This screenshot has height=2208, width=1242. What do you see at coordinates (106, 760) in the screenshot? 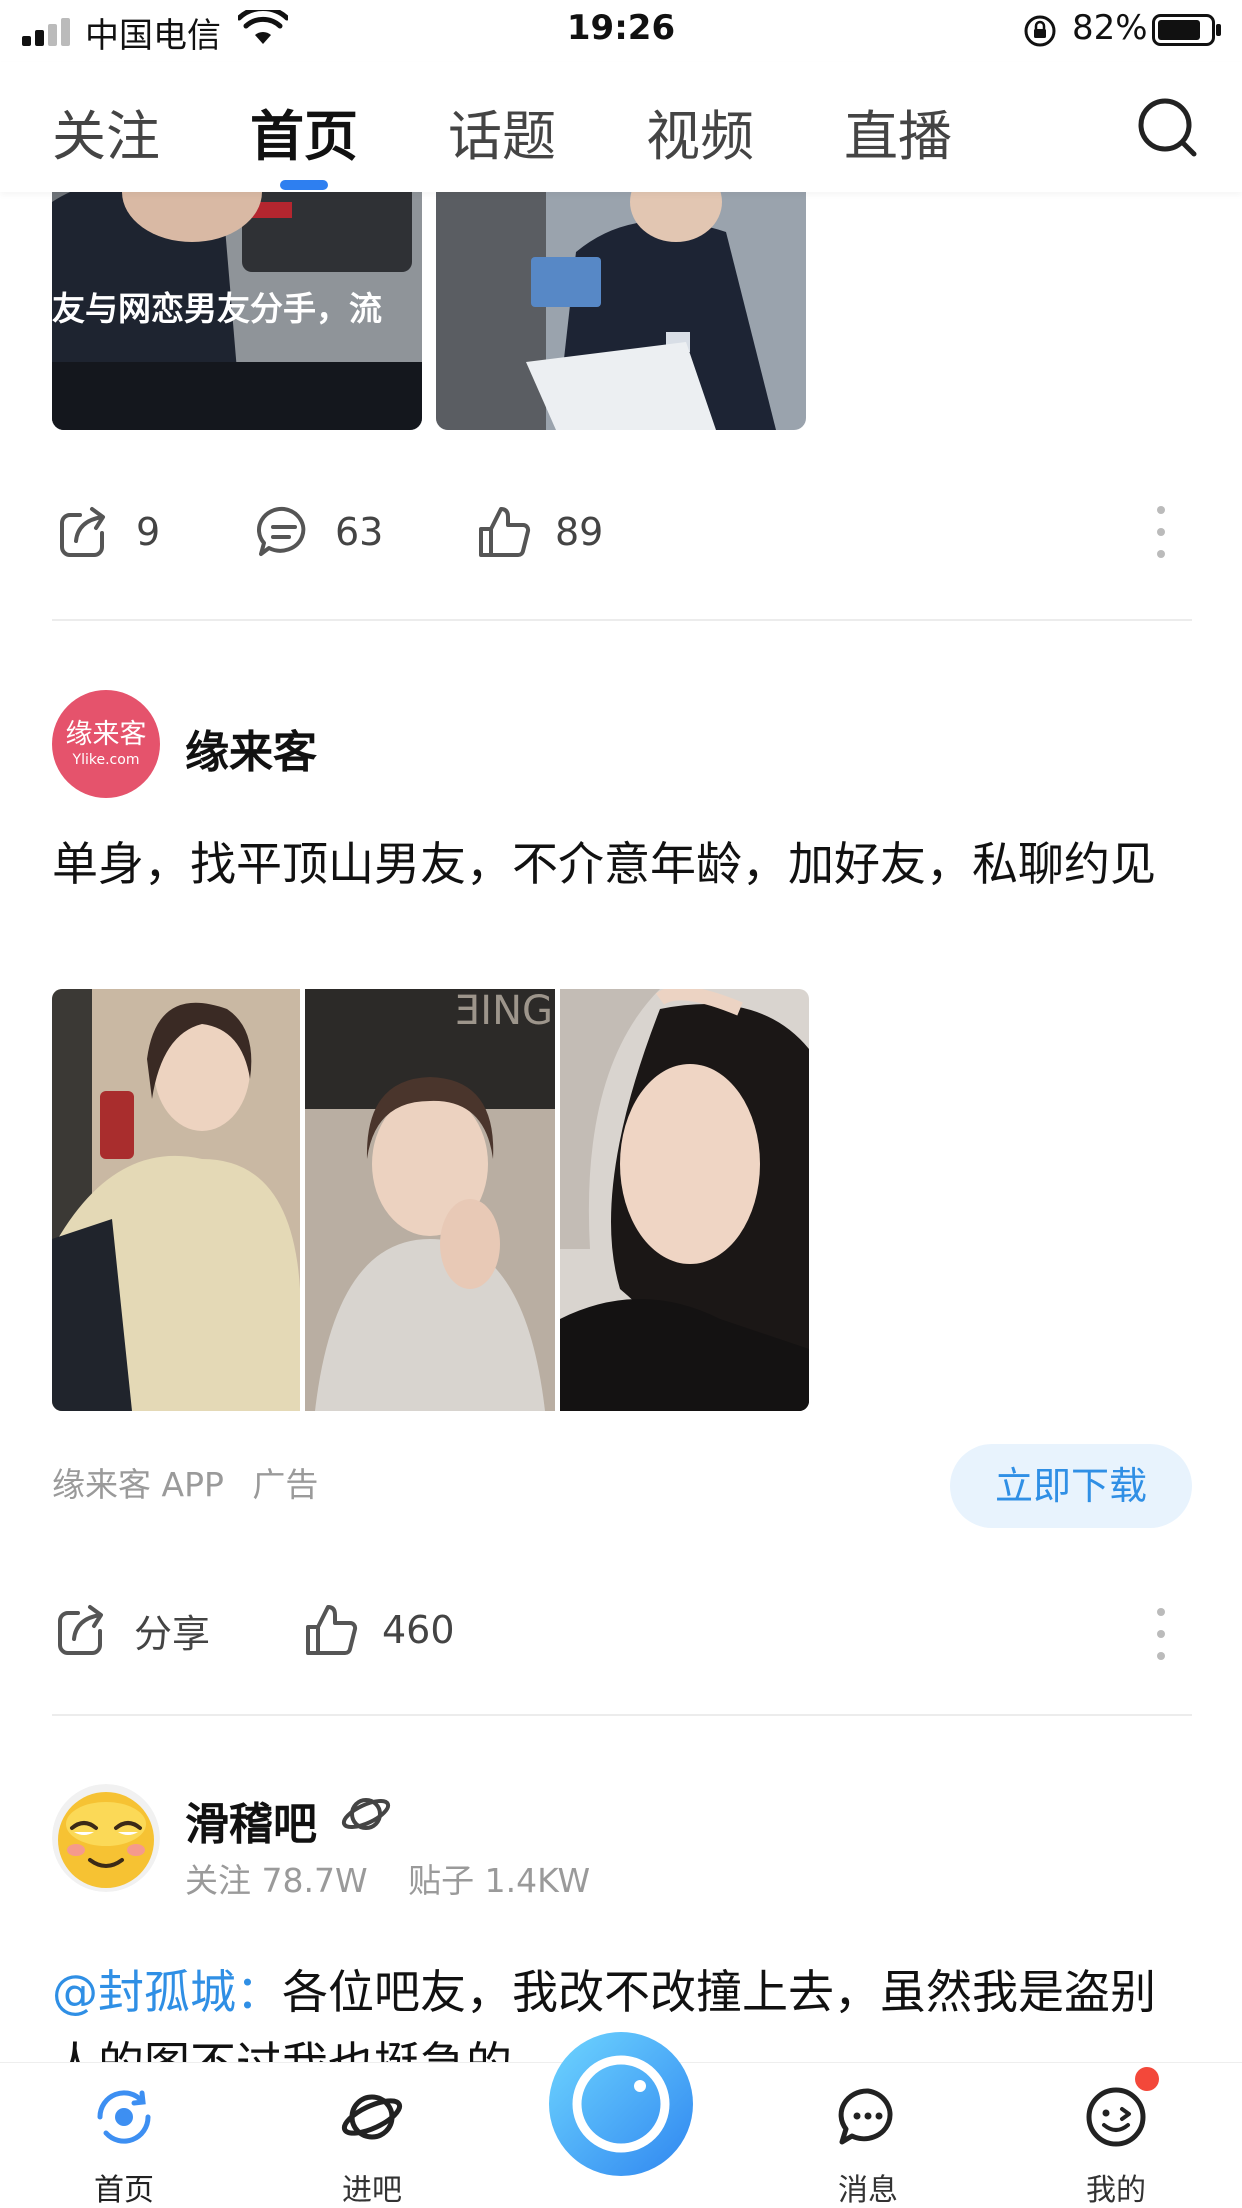
I see `avatar-logo-subtext: Ylike.com` at bounding box center [106, 760].